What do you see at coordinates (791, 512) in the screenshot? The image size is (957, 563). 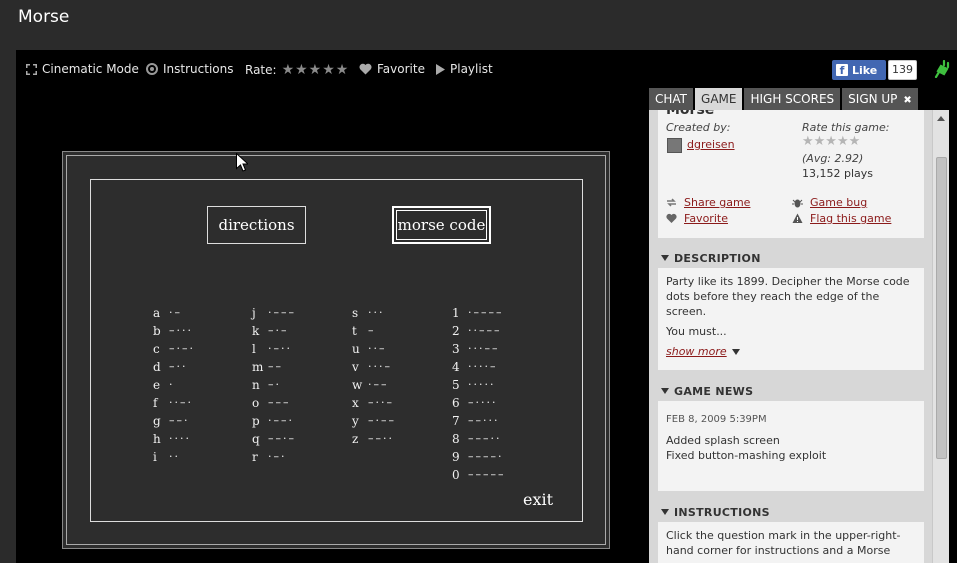 I see `instructions-header: INSTRUCTIONS` at bounding box center [791, 512].